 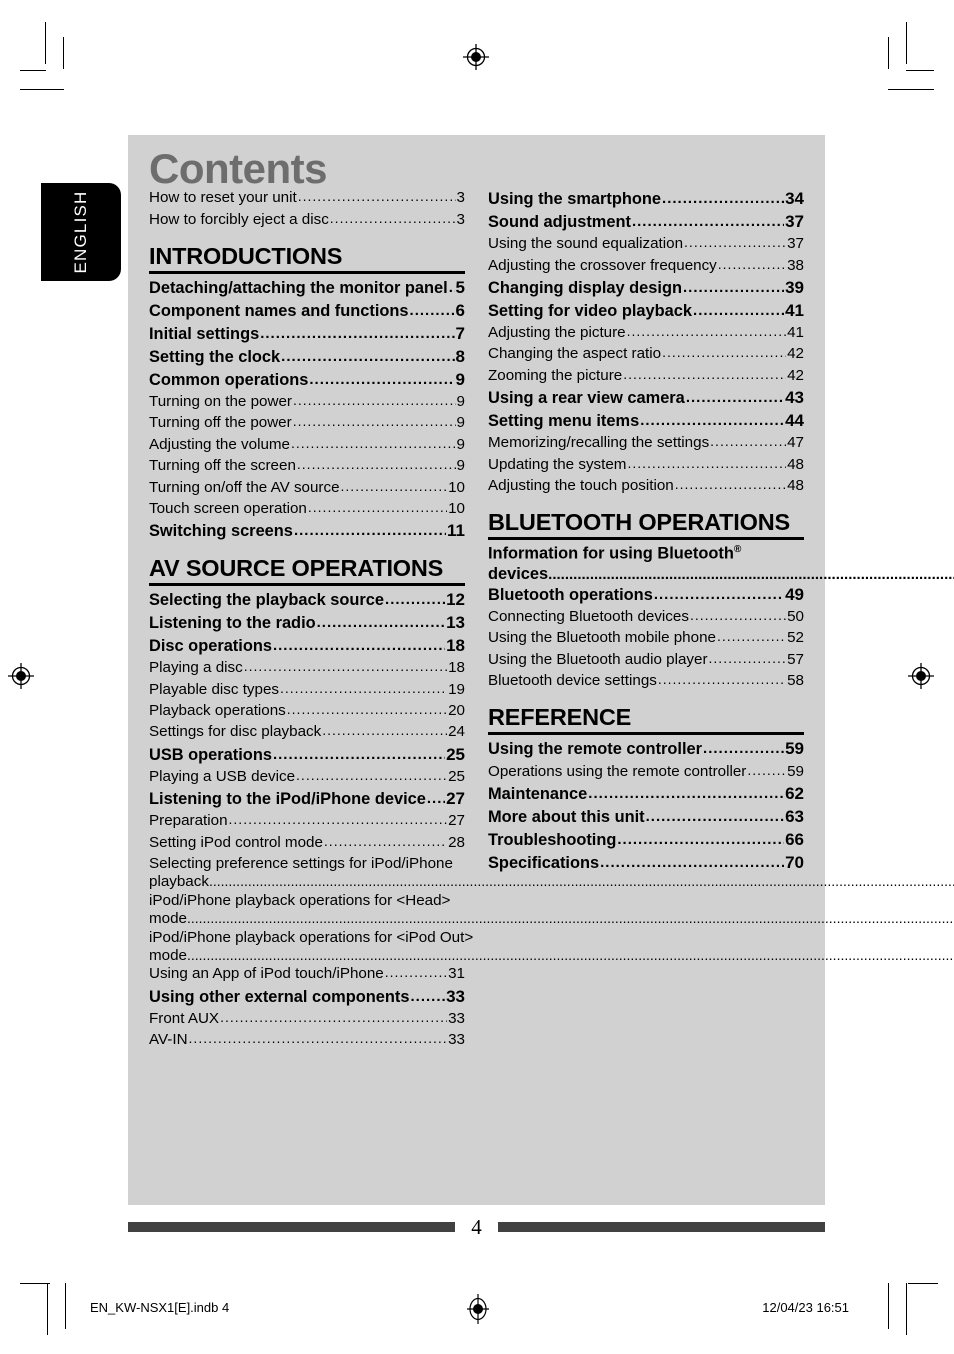 What do you see at coordinates (921, 676) in the screenshot?
I see `registration-target-icon-right` at bounding box center [921, 676].